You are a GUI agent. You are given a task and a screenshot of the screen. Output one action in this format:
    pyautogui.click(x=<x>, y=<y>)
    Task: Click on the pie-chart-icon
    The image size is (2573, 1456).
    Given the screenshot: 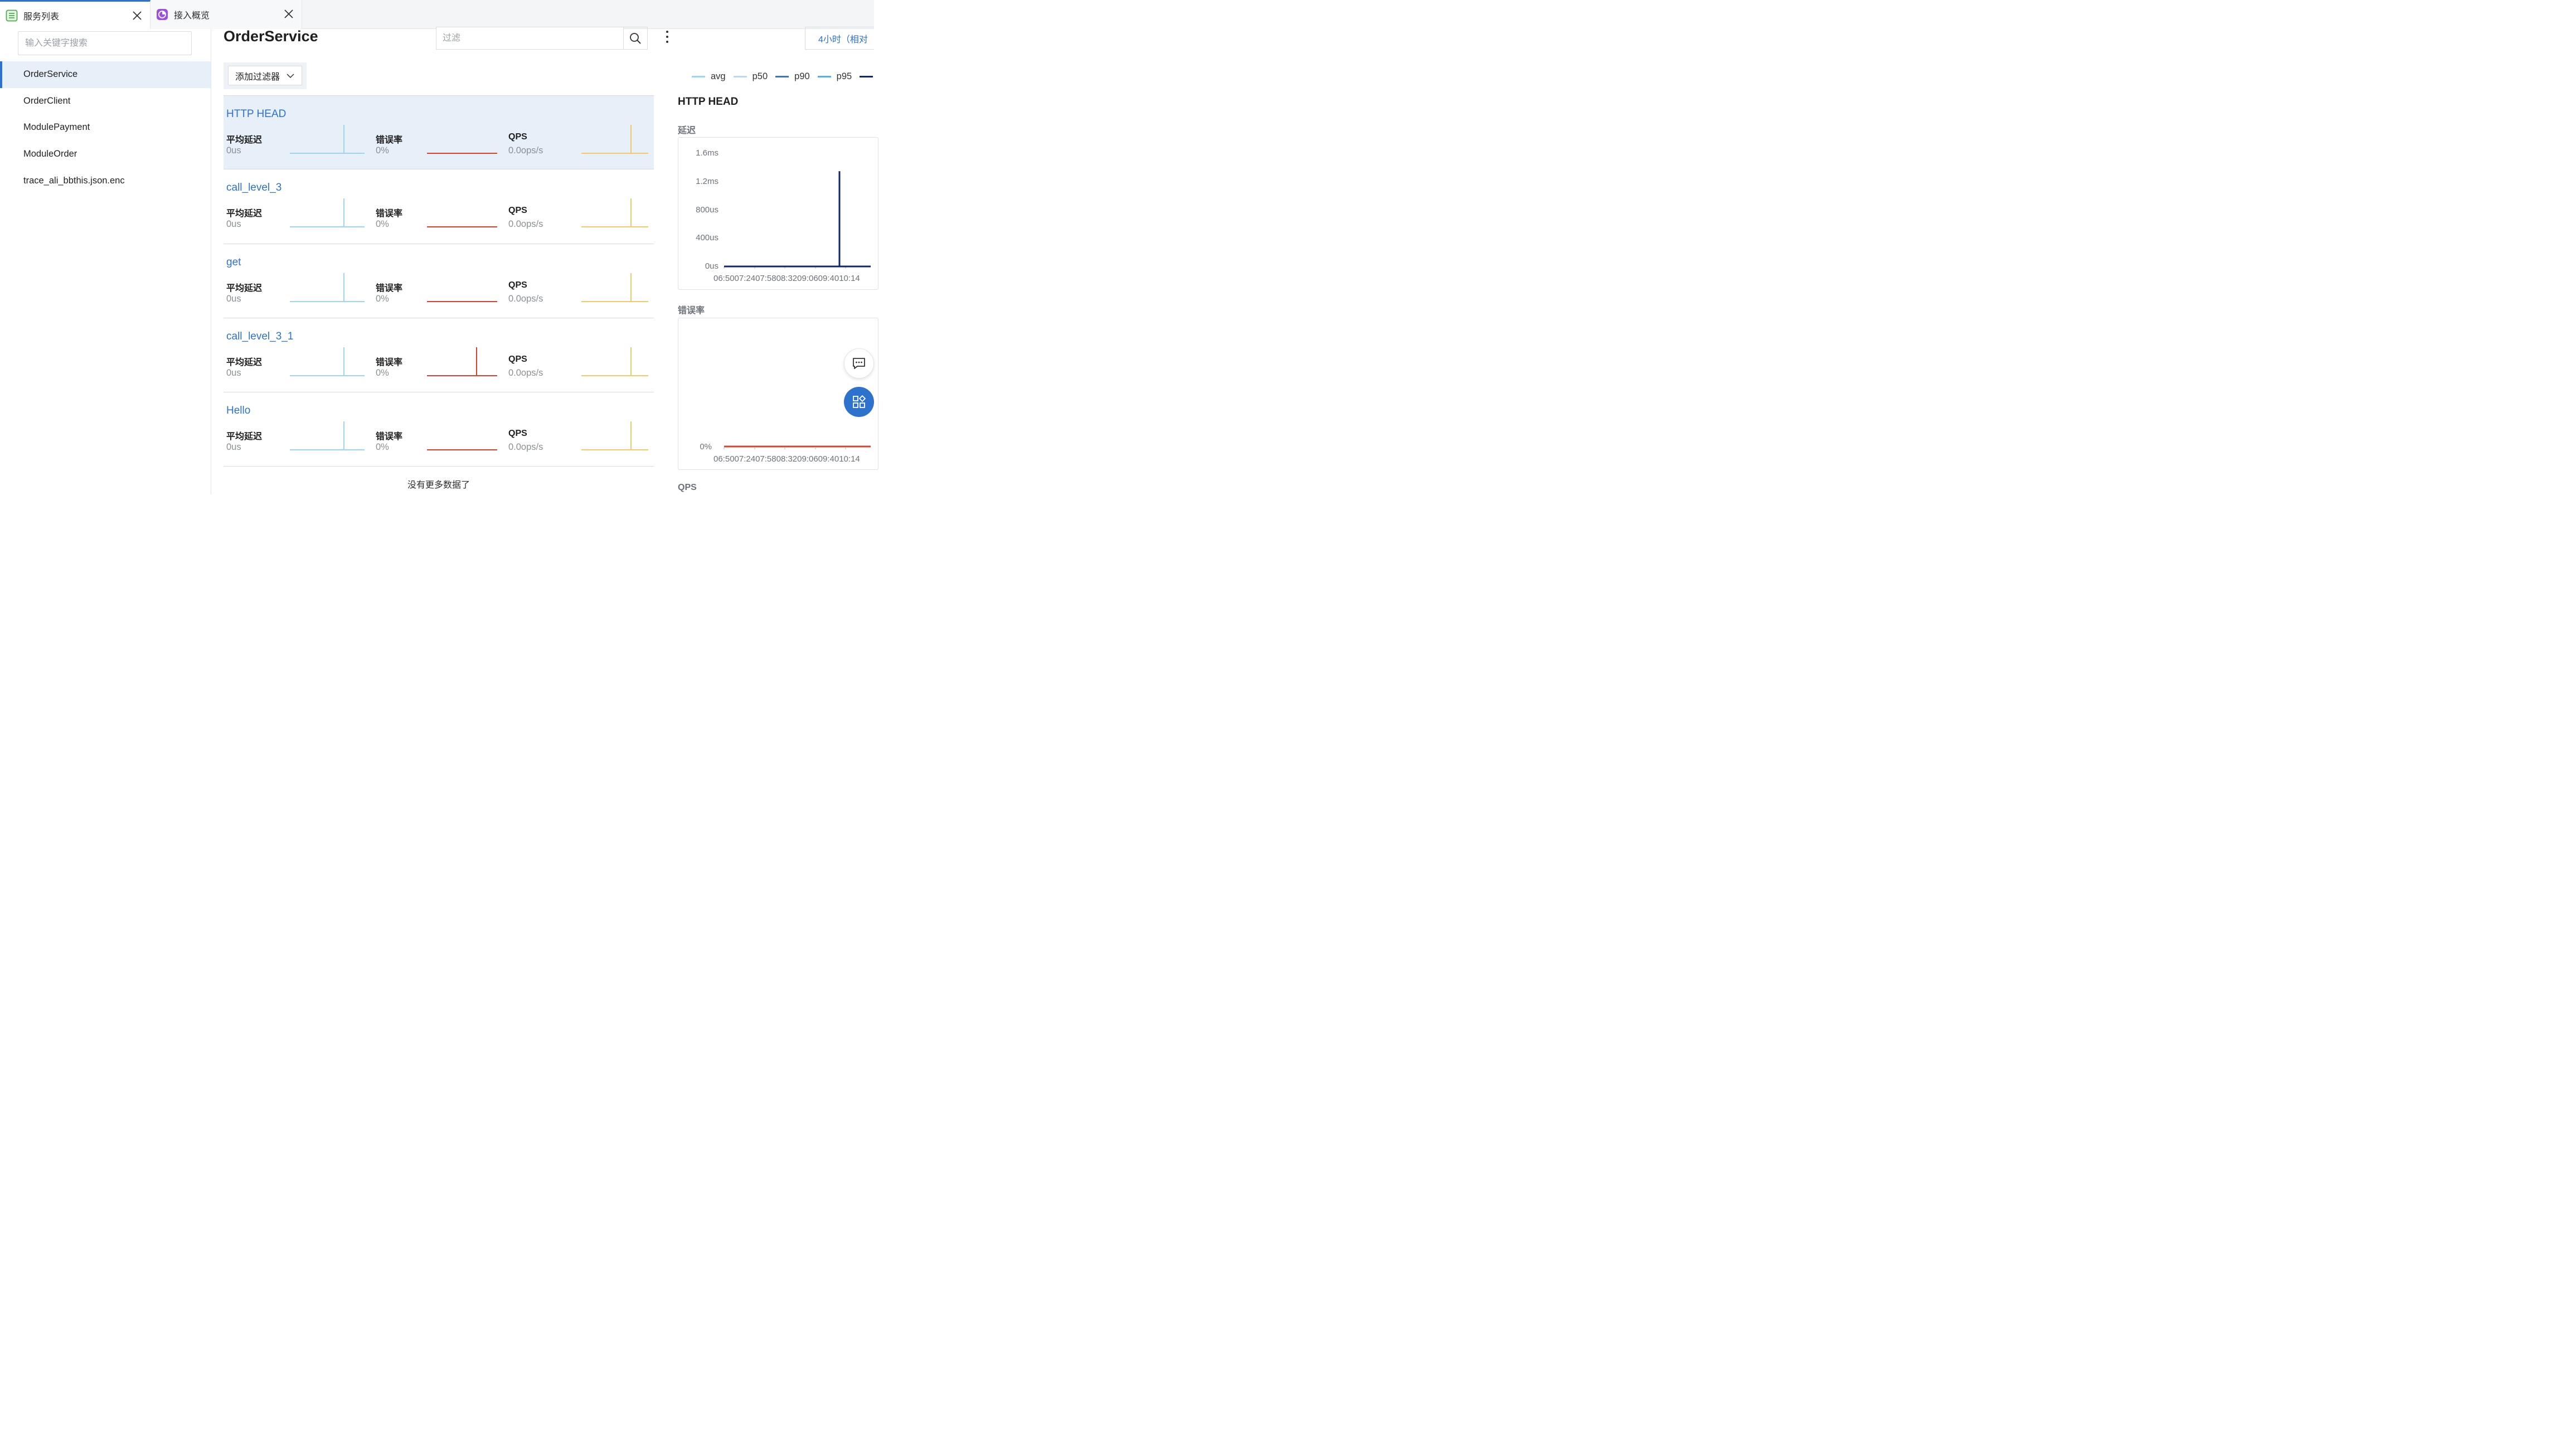 What is the action you would take?
    pyautogui.click(x=162, y=15)
    